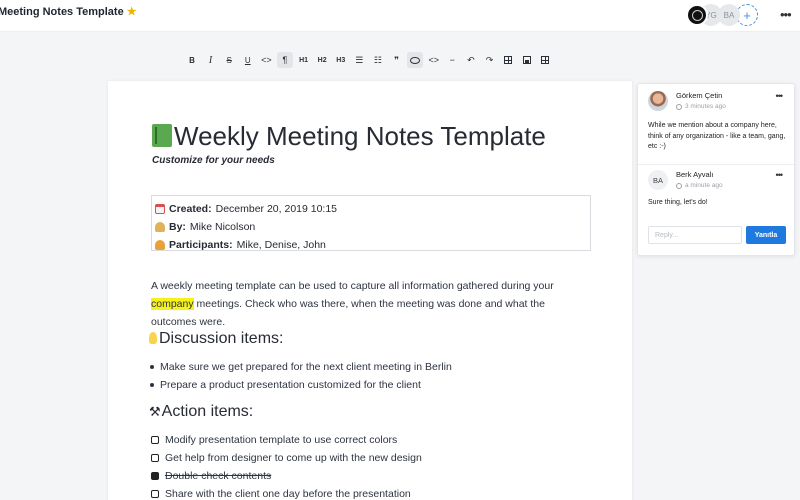 The width and height of the screenshot is (800, 500). What do you see at coordinates (471, 60) in the screenshot?
I see `undo-button: ↶` at bounding box center [471, 60].